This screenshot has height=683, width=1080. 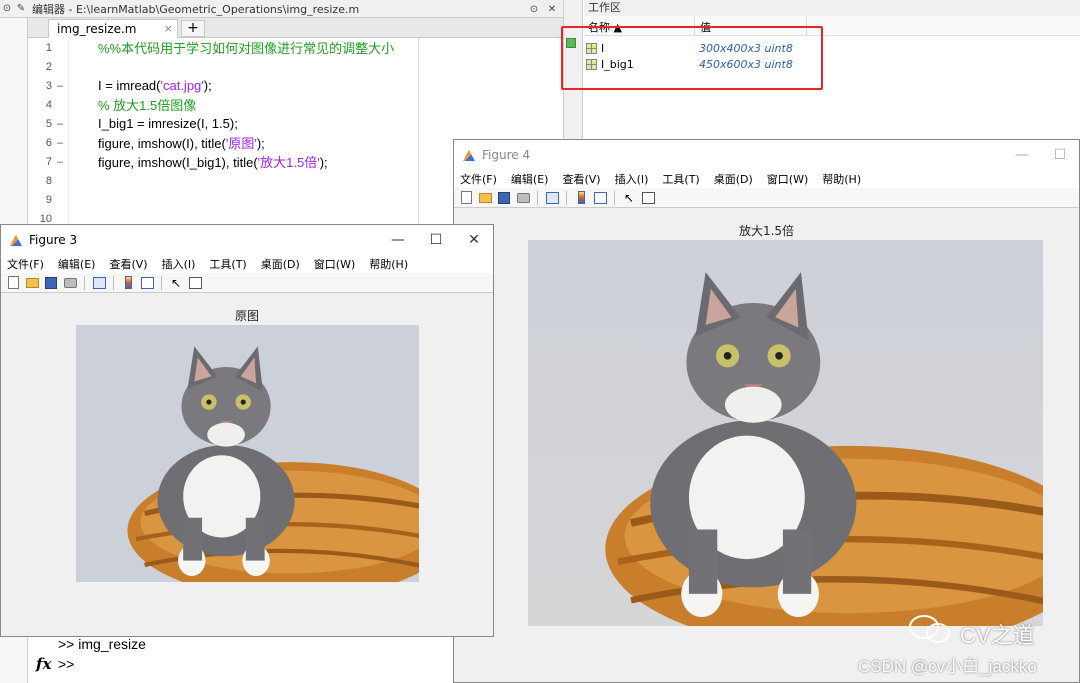 What do you see at coordinates (48, 66) in the screenshot?
I see `line-number: 2` at bounding box center [48, 66].